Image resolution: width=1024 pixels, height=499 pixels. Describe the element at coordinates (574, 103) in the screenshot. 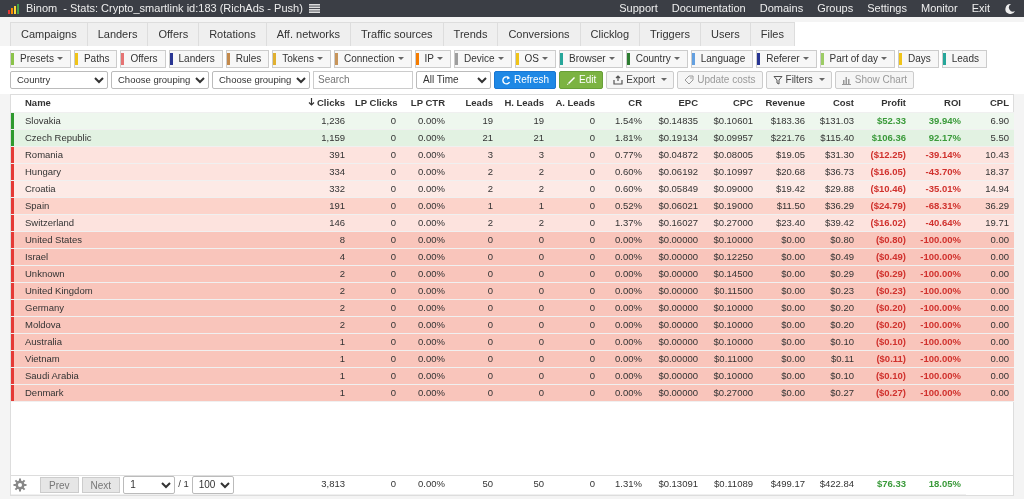

I see `column-header: A. Leads` at that location.